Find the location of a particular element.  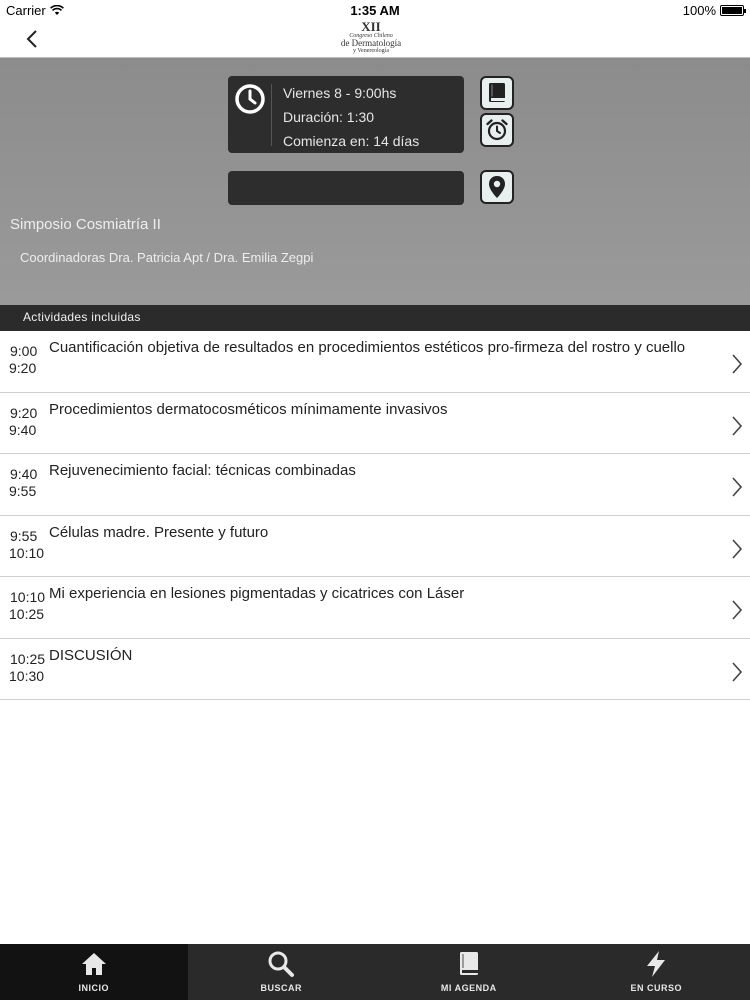

view-location-button is located at coordinates (497, 187).